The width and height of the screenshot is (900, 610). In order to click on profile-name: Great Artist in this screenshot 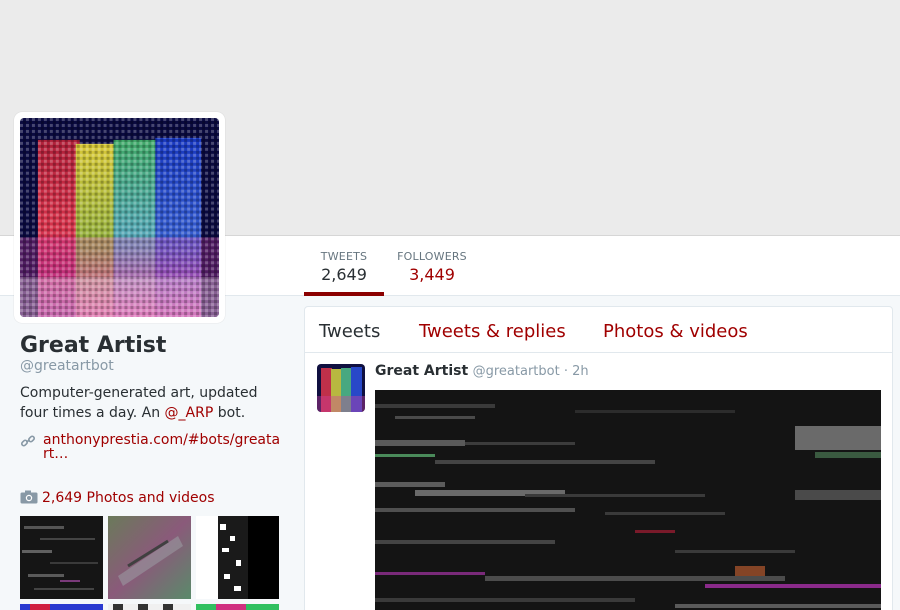, I will do `click(93, 345)`.